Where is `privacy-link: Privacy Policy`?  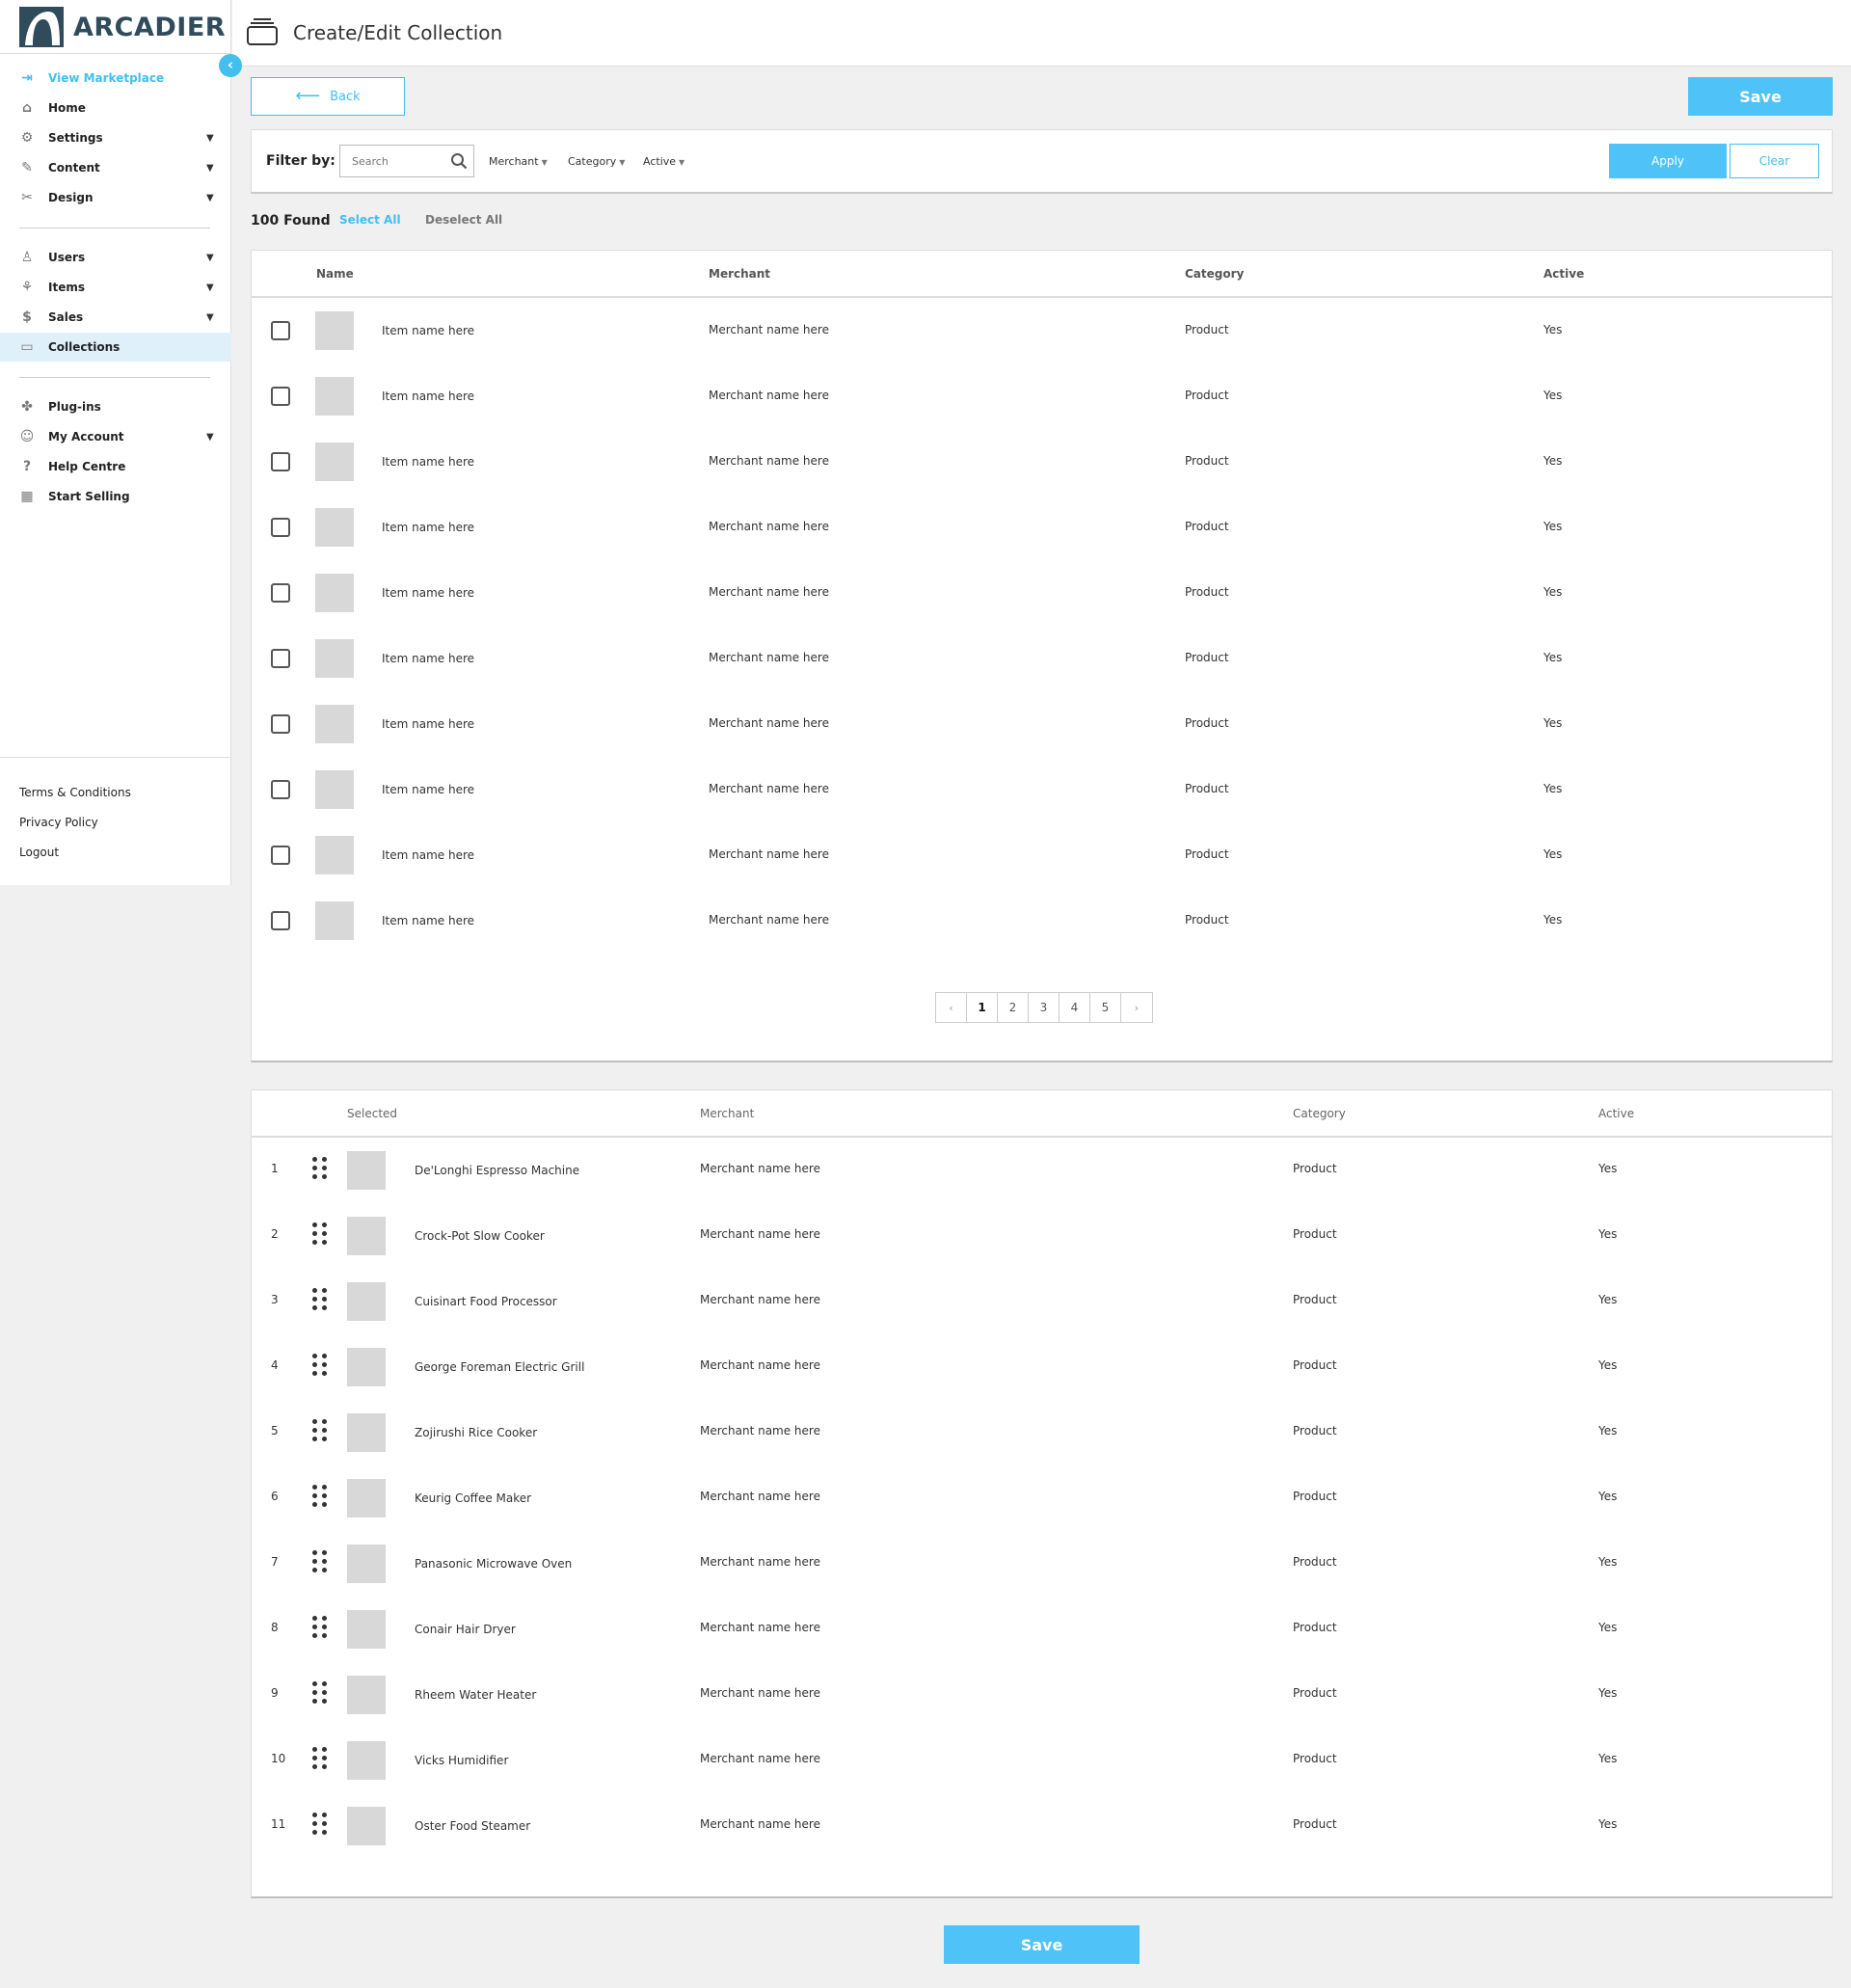 privacy-link: Privacy Policy is located at coordinates (58, 822).